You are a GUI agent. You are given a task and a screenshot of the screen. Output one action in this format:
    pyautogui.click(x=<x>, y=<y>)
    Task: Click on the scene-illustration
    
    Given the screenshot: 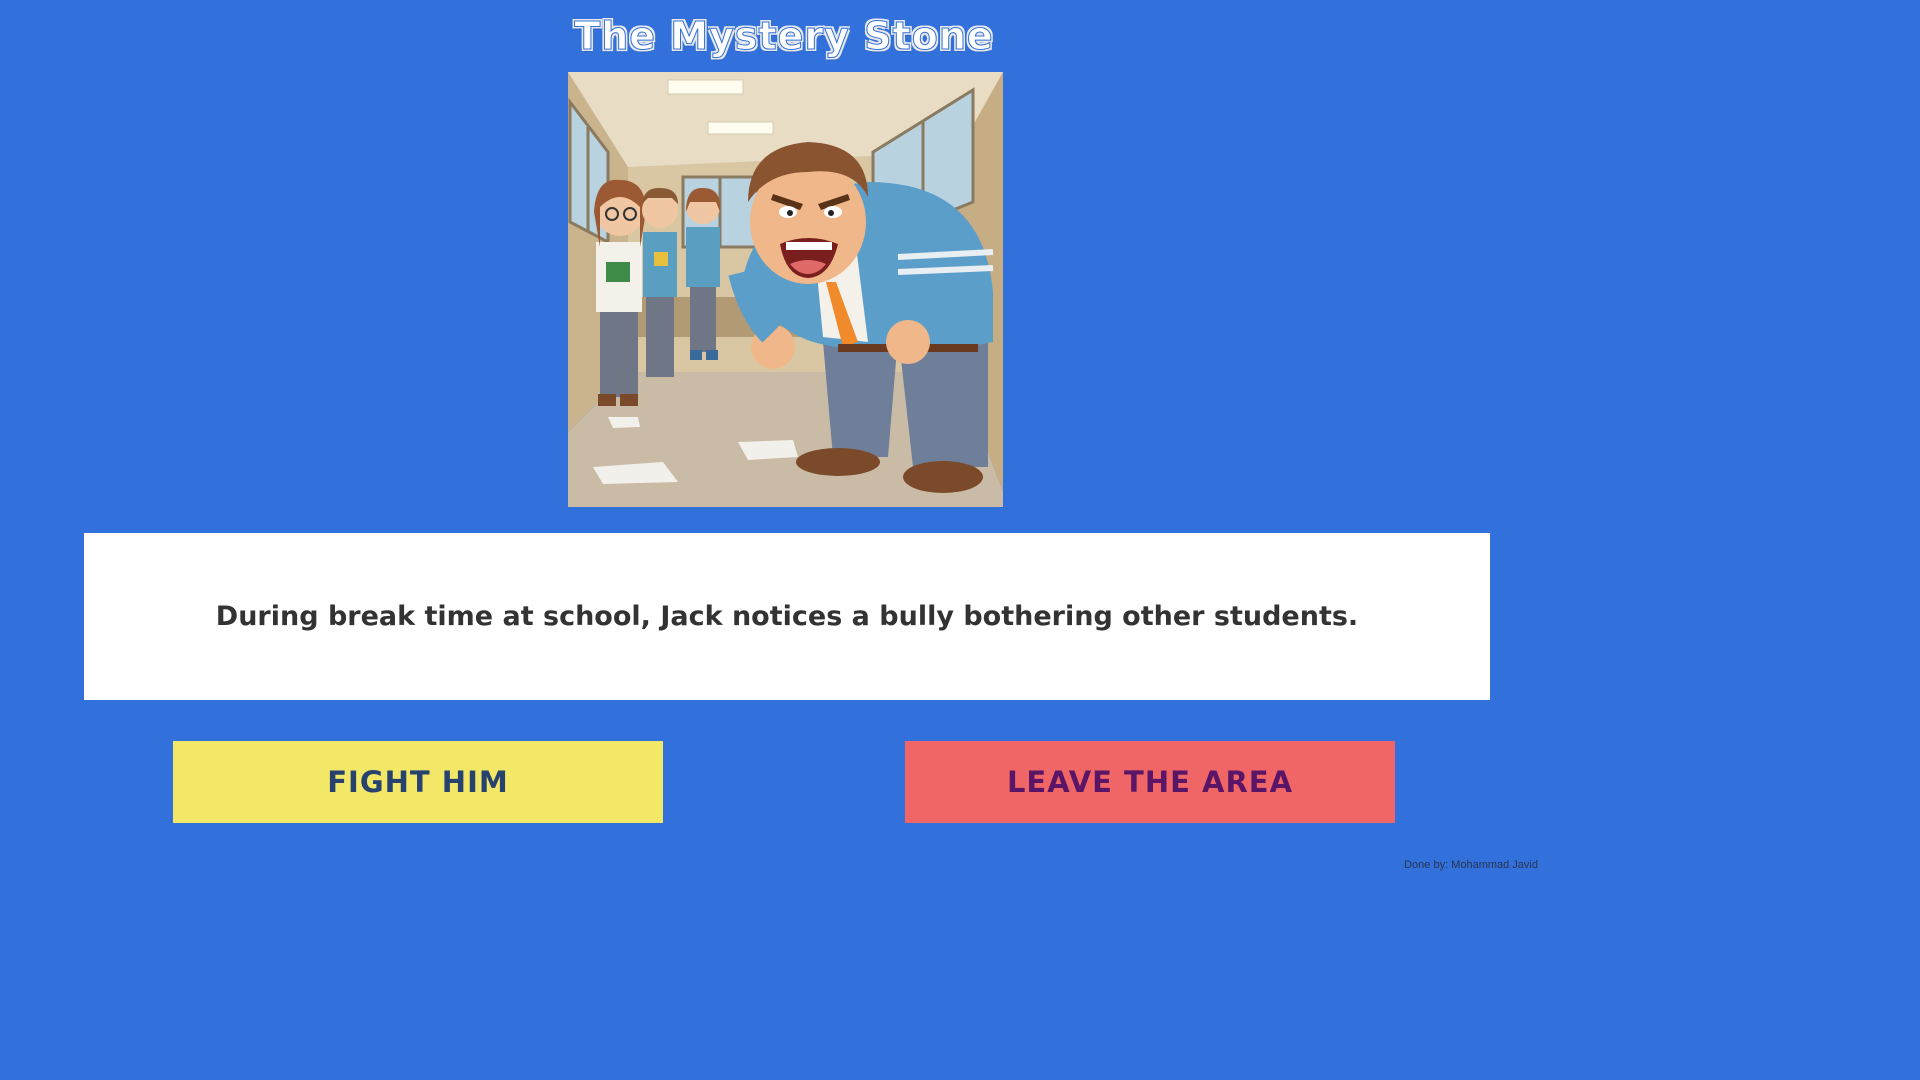 What is the action you would take?
    pyautogui.click(x=785, y=289)
    